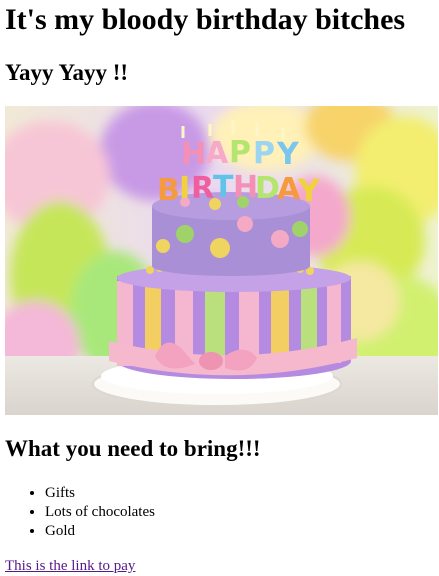 The height and width of the screenshot is (576, 439). Describe the element at coordinates (70, 566) in the screenshot. I see `pay-link: This is the link to pay` at that location.